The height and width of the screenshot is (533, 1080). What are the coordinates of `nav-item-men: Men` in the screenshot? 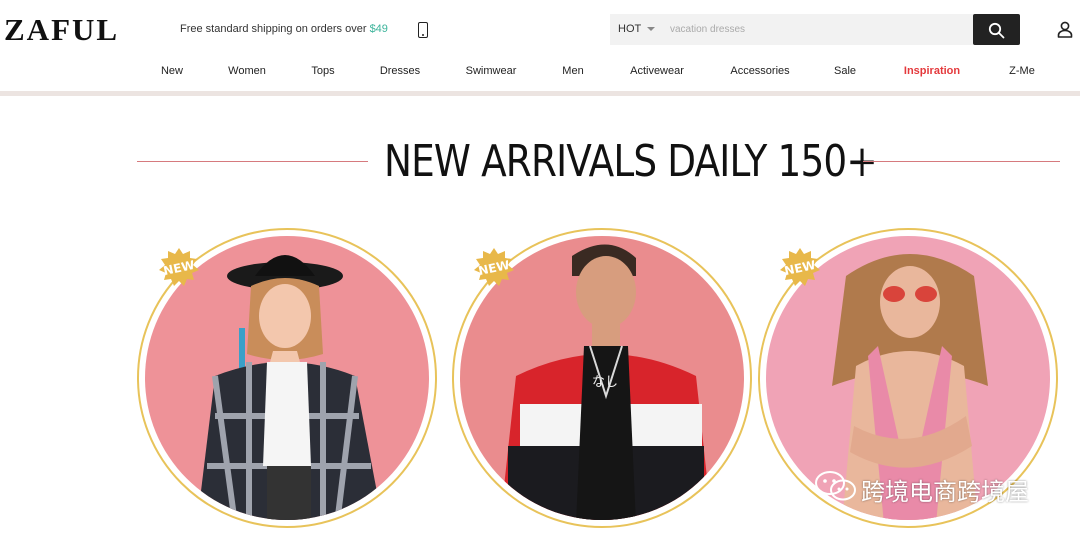 It's located at (572, 71).